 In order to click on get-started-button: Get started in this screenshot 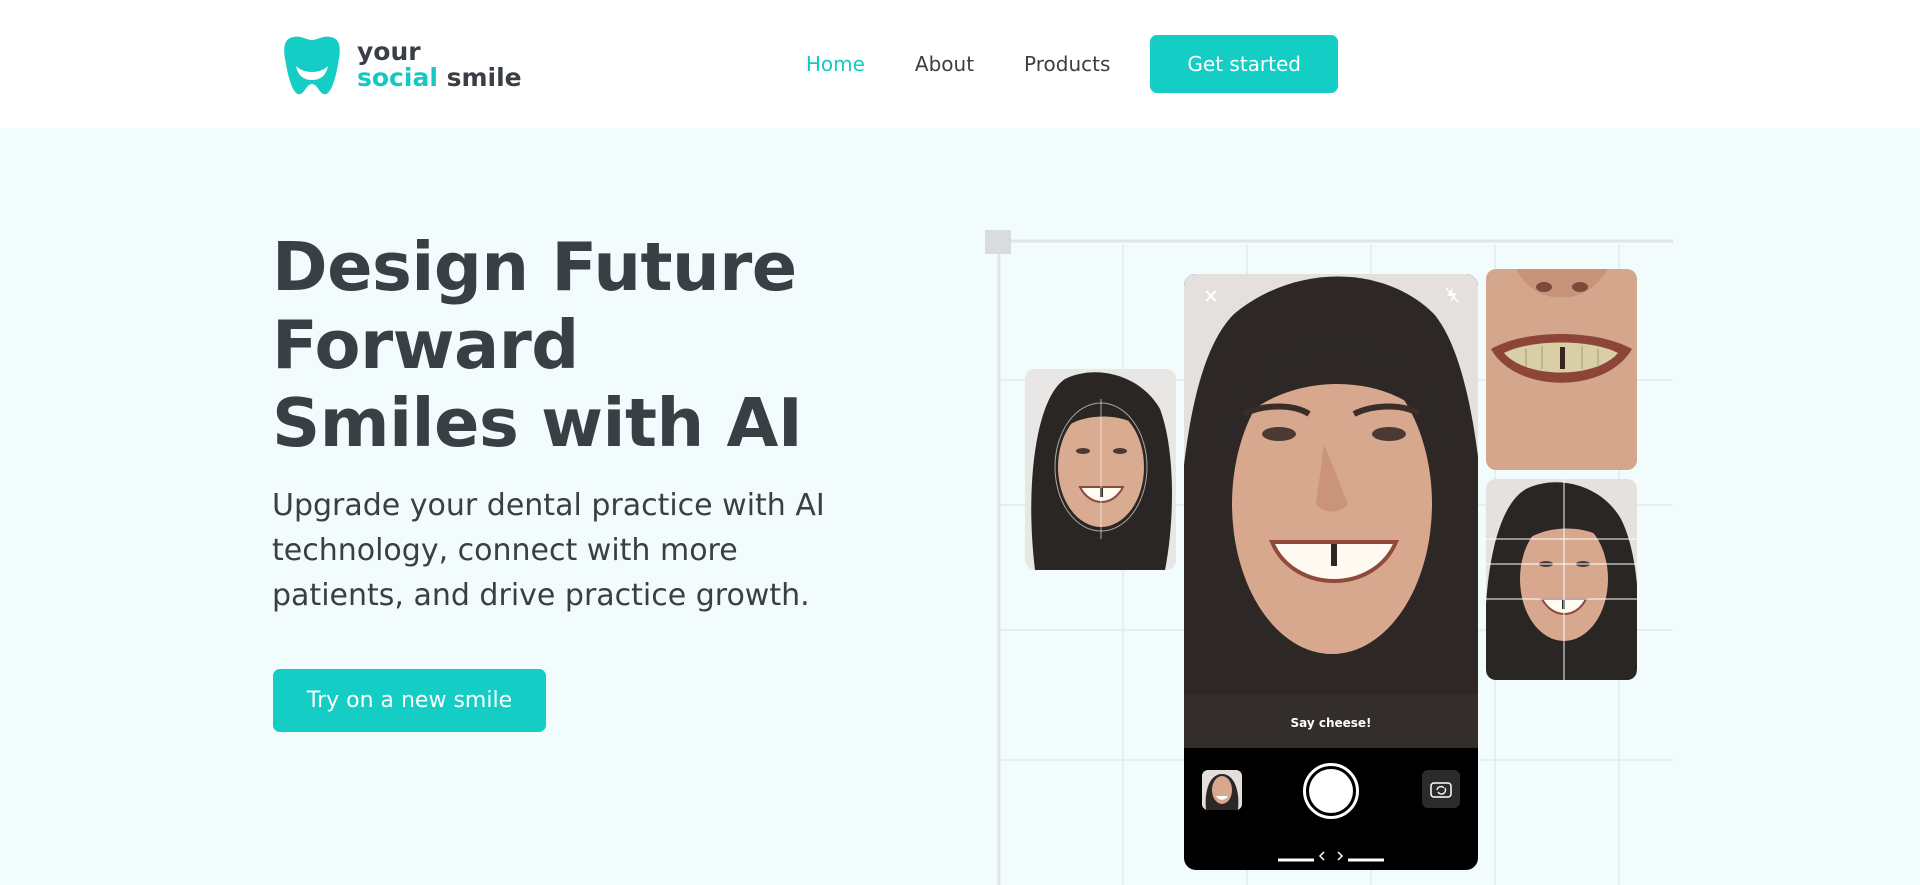, I will do `click(1244, 64)`.